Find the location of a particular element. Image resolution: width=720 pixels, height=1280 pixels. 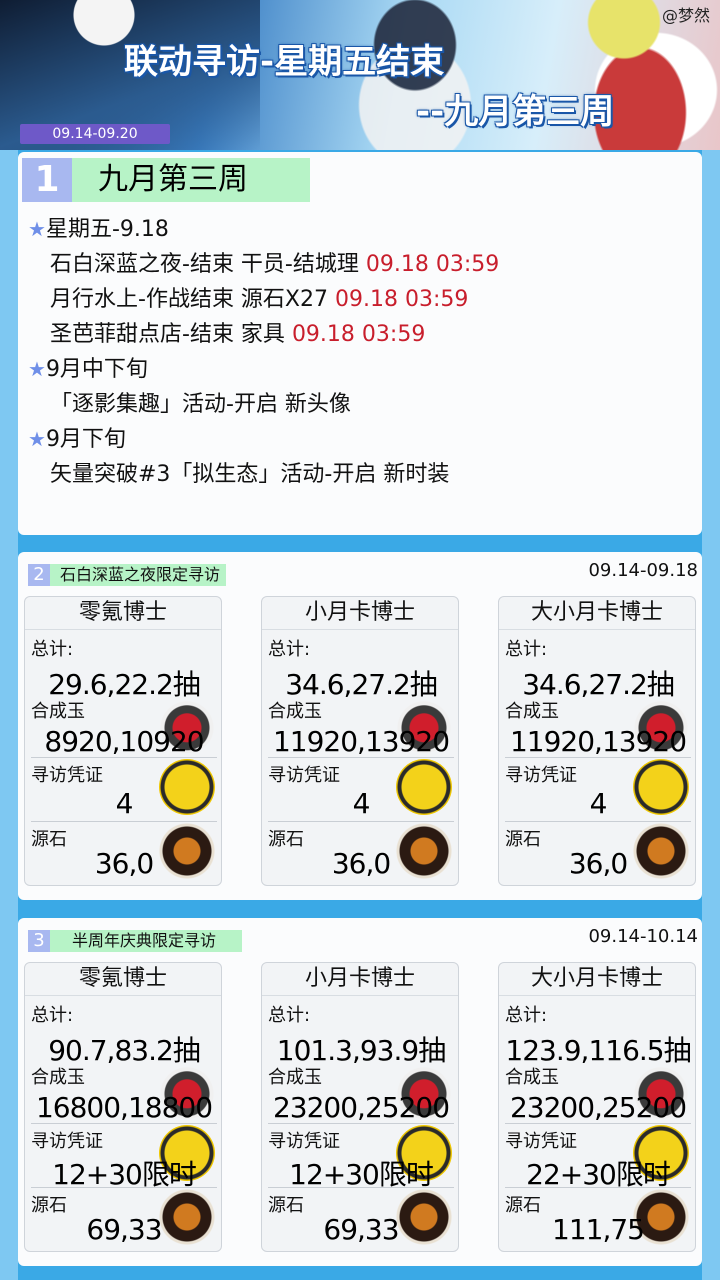

section-heading: 九月第三周 is located at coordinates (191, 180).